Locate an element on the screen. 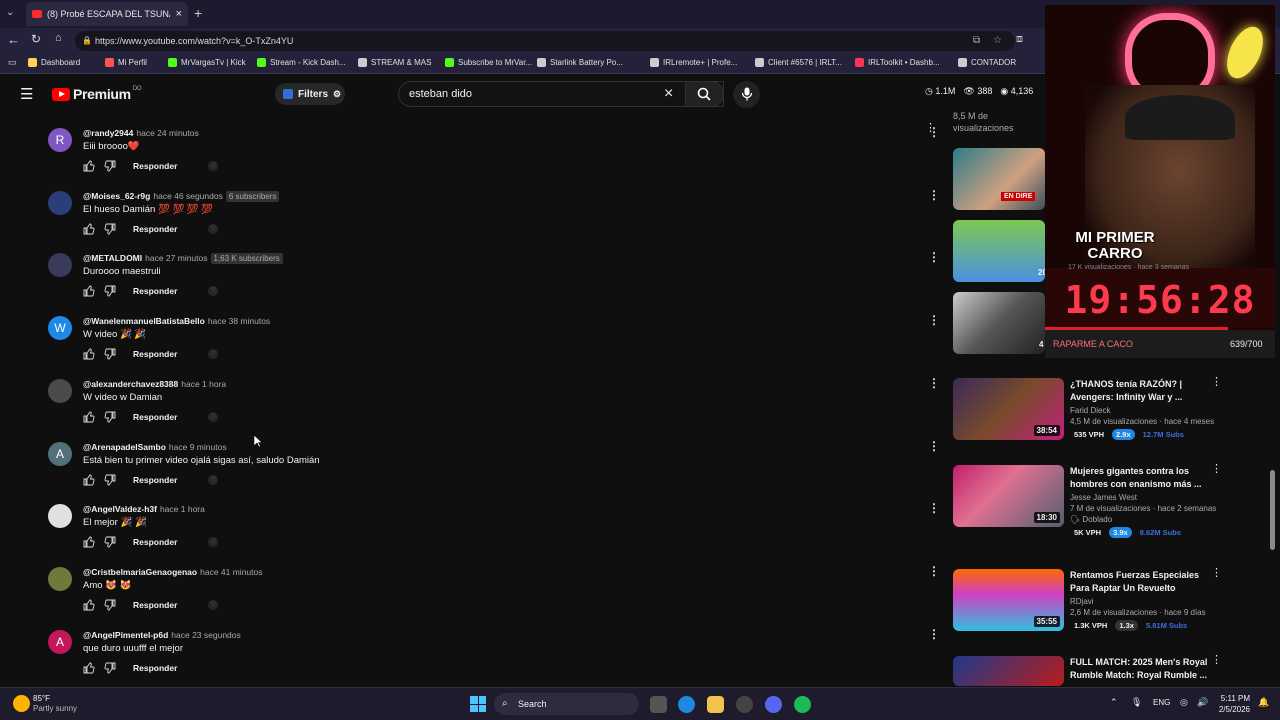 The height and width of the screenshot is (720, 1280). comment-time: hace 1 hora is located at coordinates (182, 509).